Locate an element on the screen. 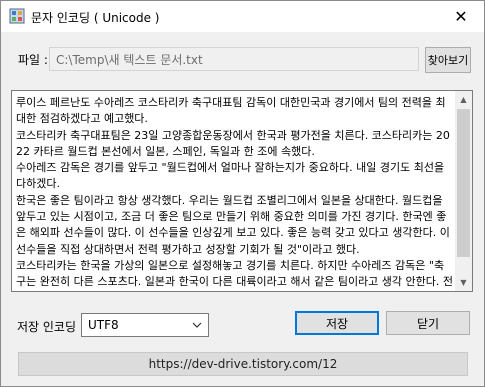 This screenshot has height=387, width=485. encoding-select: UTF8 is located at coordinates (145, 325).